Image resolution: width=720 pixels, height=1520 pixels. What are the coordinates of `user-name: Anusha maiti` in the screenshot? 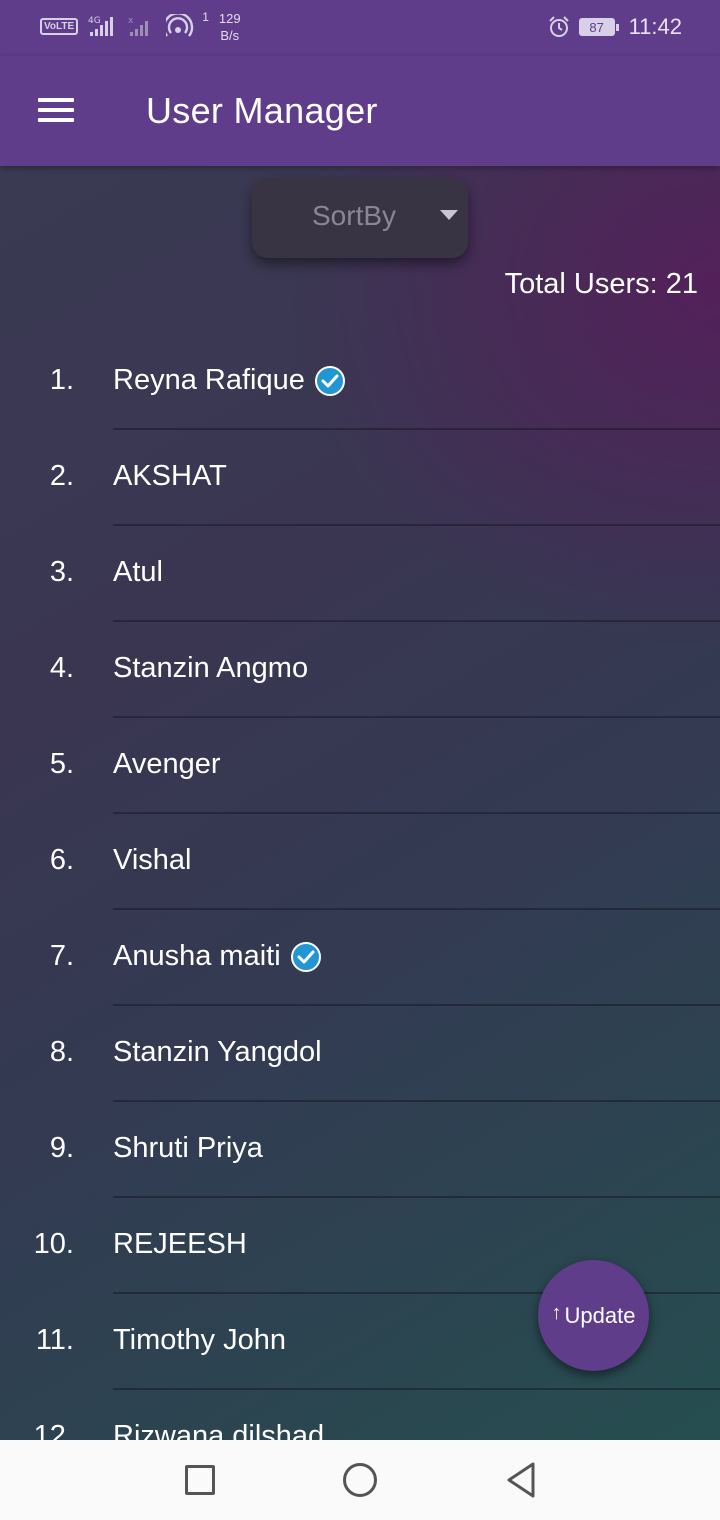 It's located at (197, 956).